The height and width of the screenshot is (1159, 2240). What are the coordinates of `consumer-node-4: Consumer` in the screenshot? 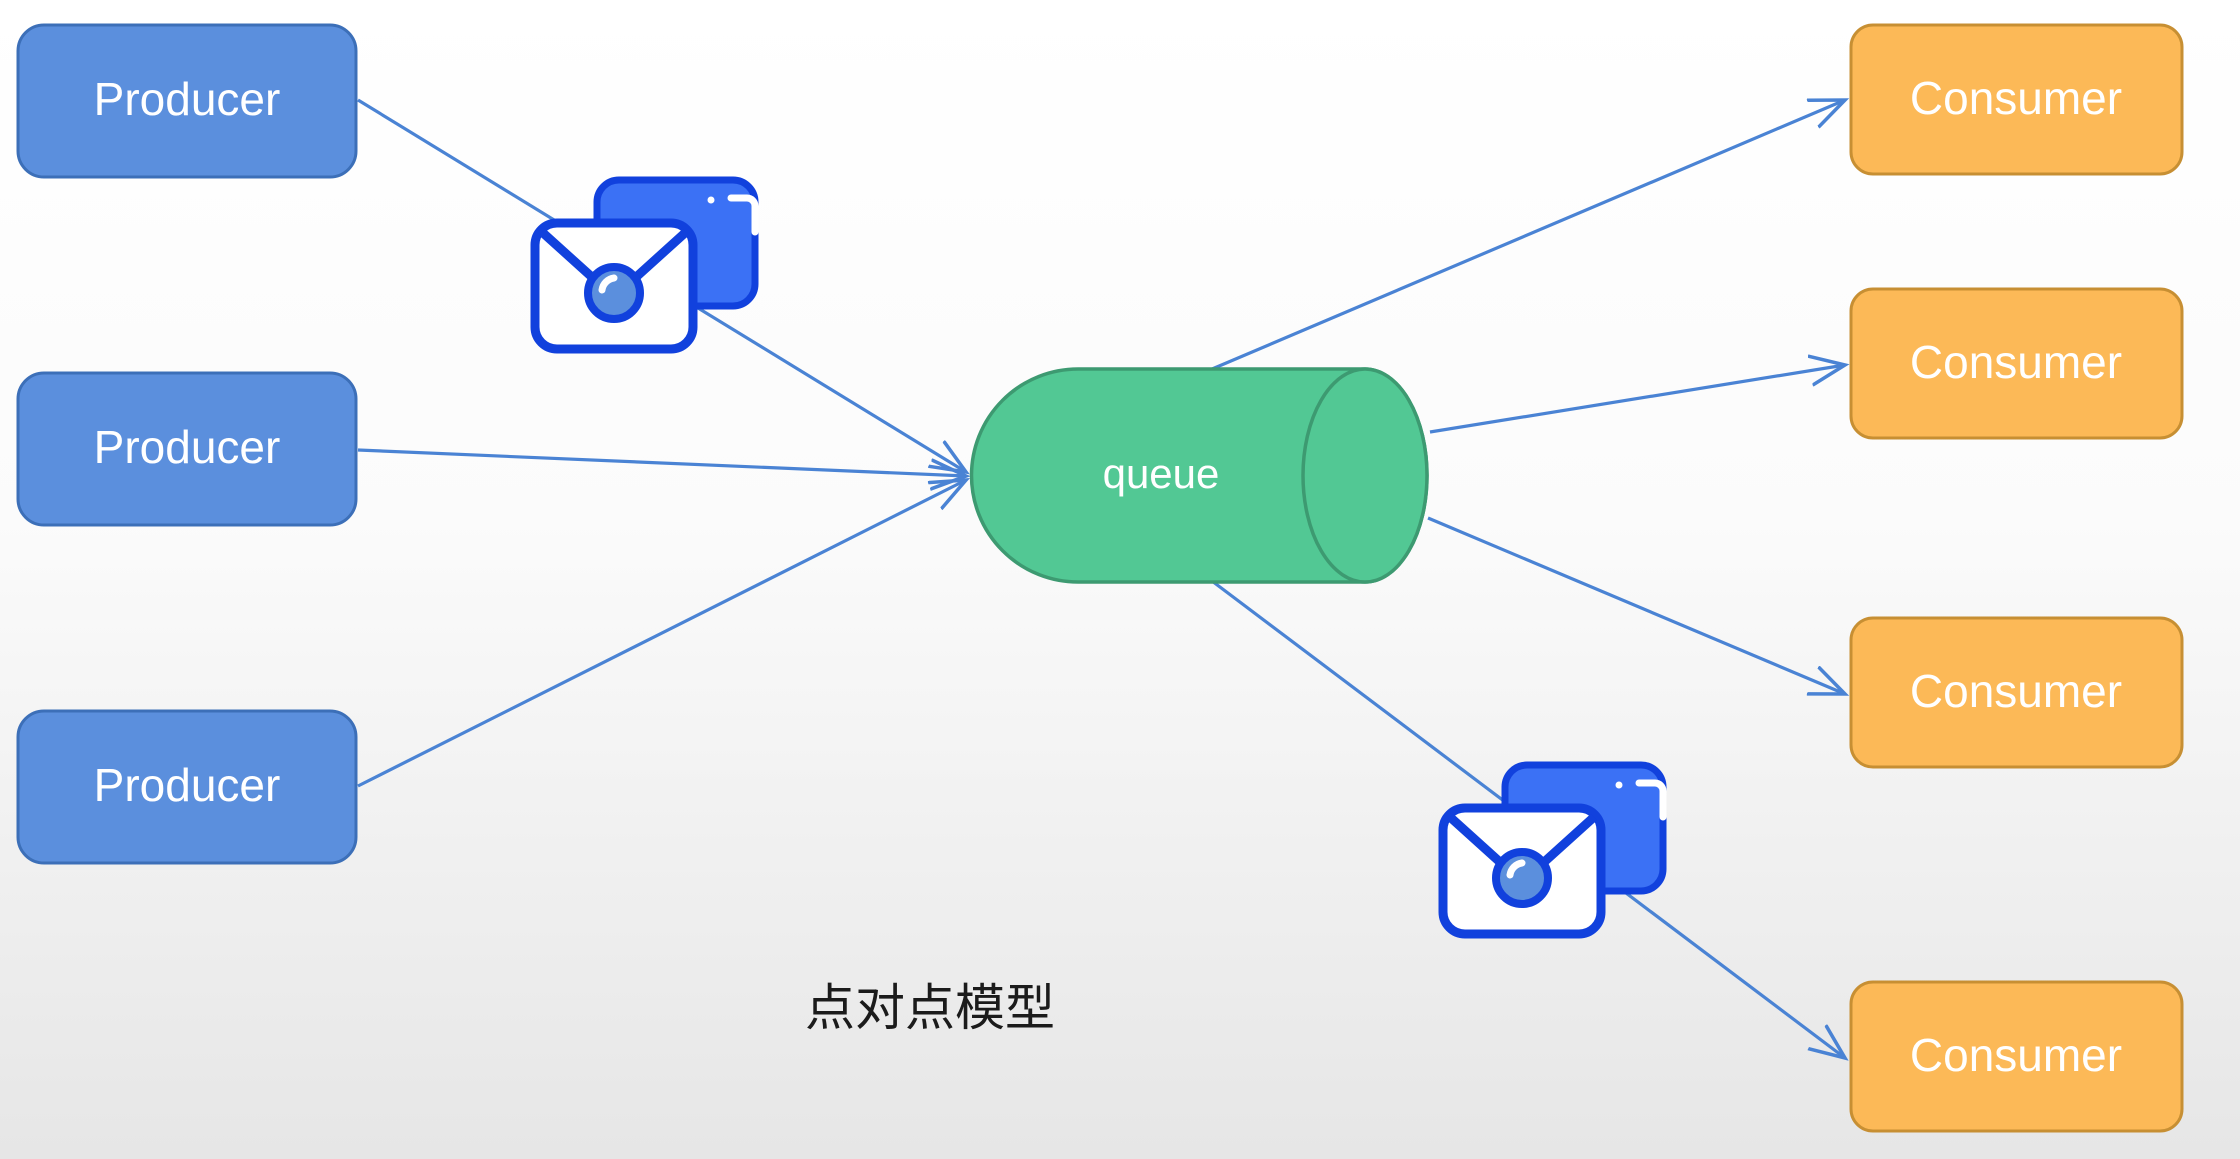 It's located at (2016, 1056).